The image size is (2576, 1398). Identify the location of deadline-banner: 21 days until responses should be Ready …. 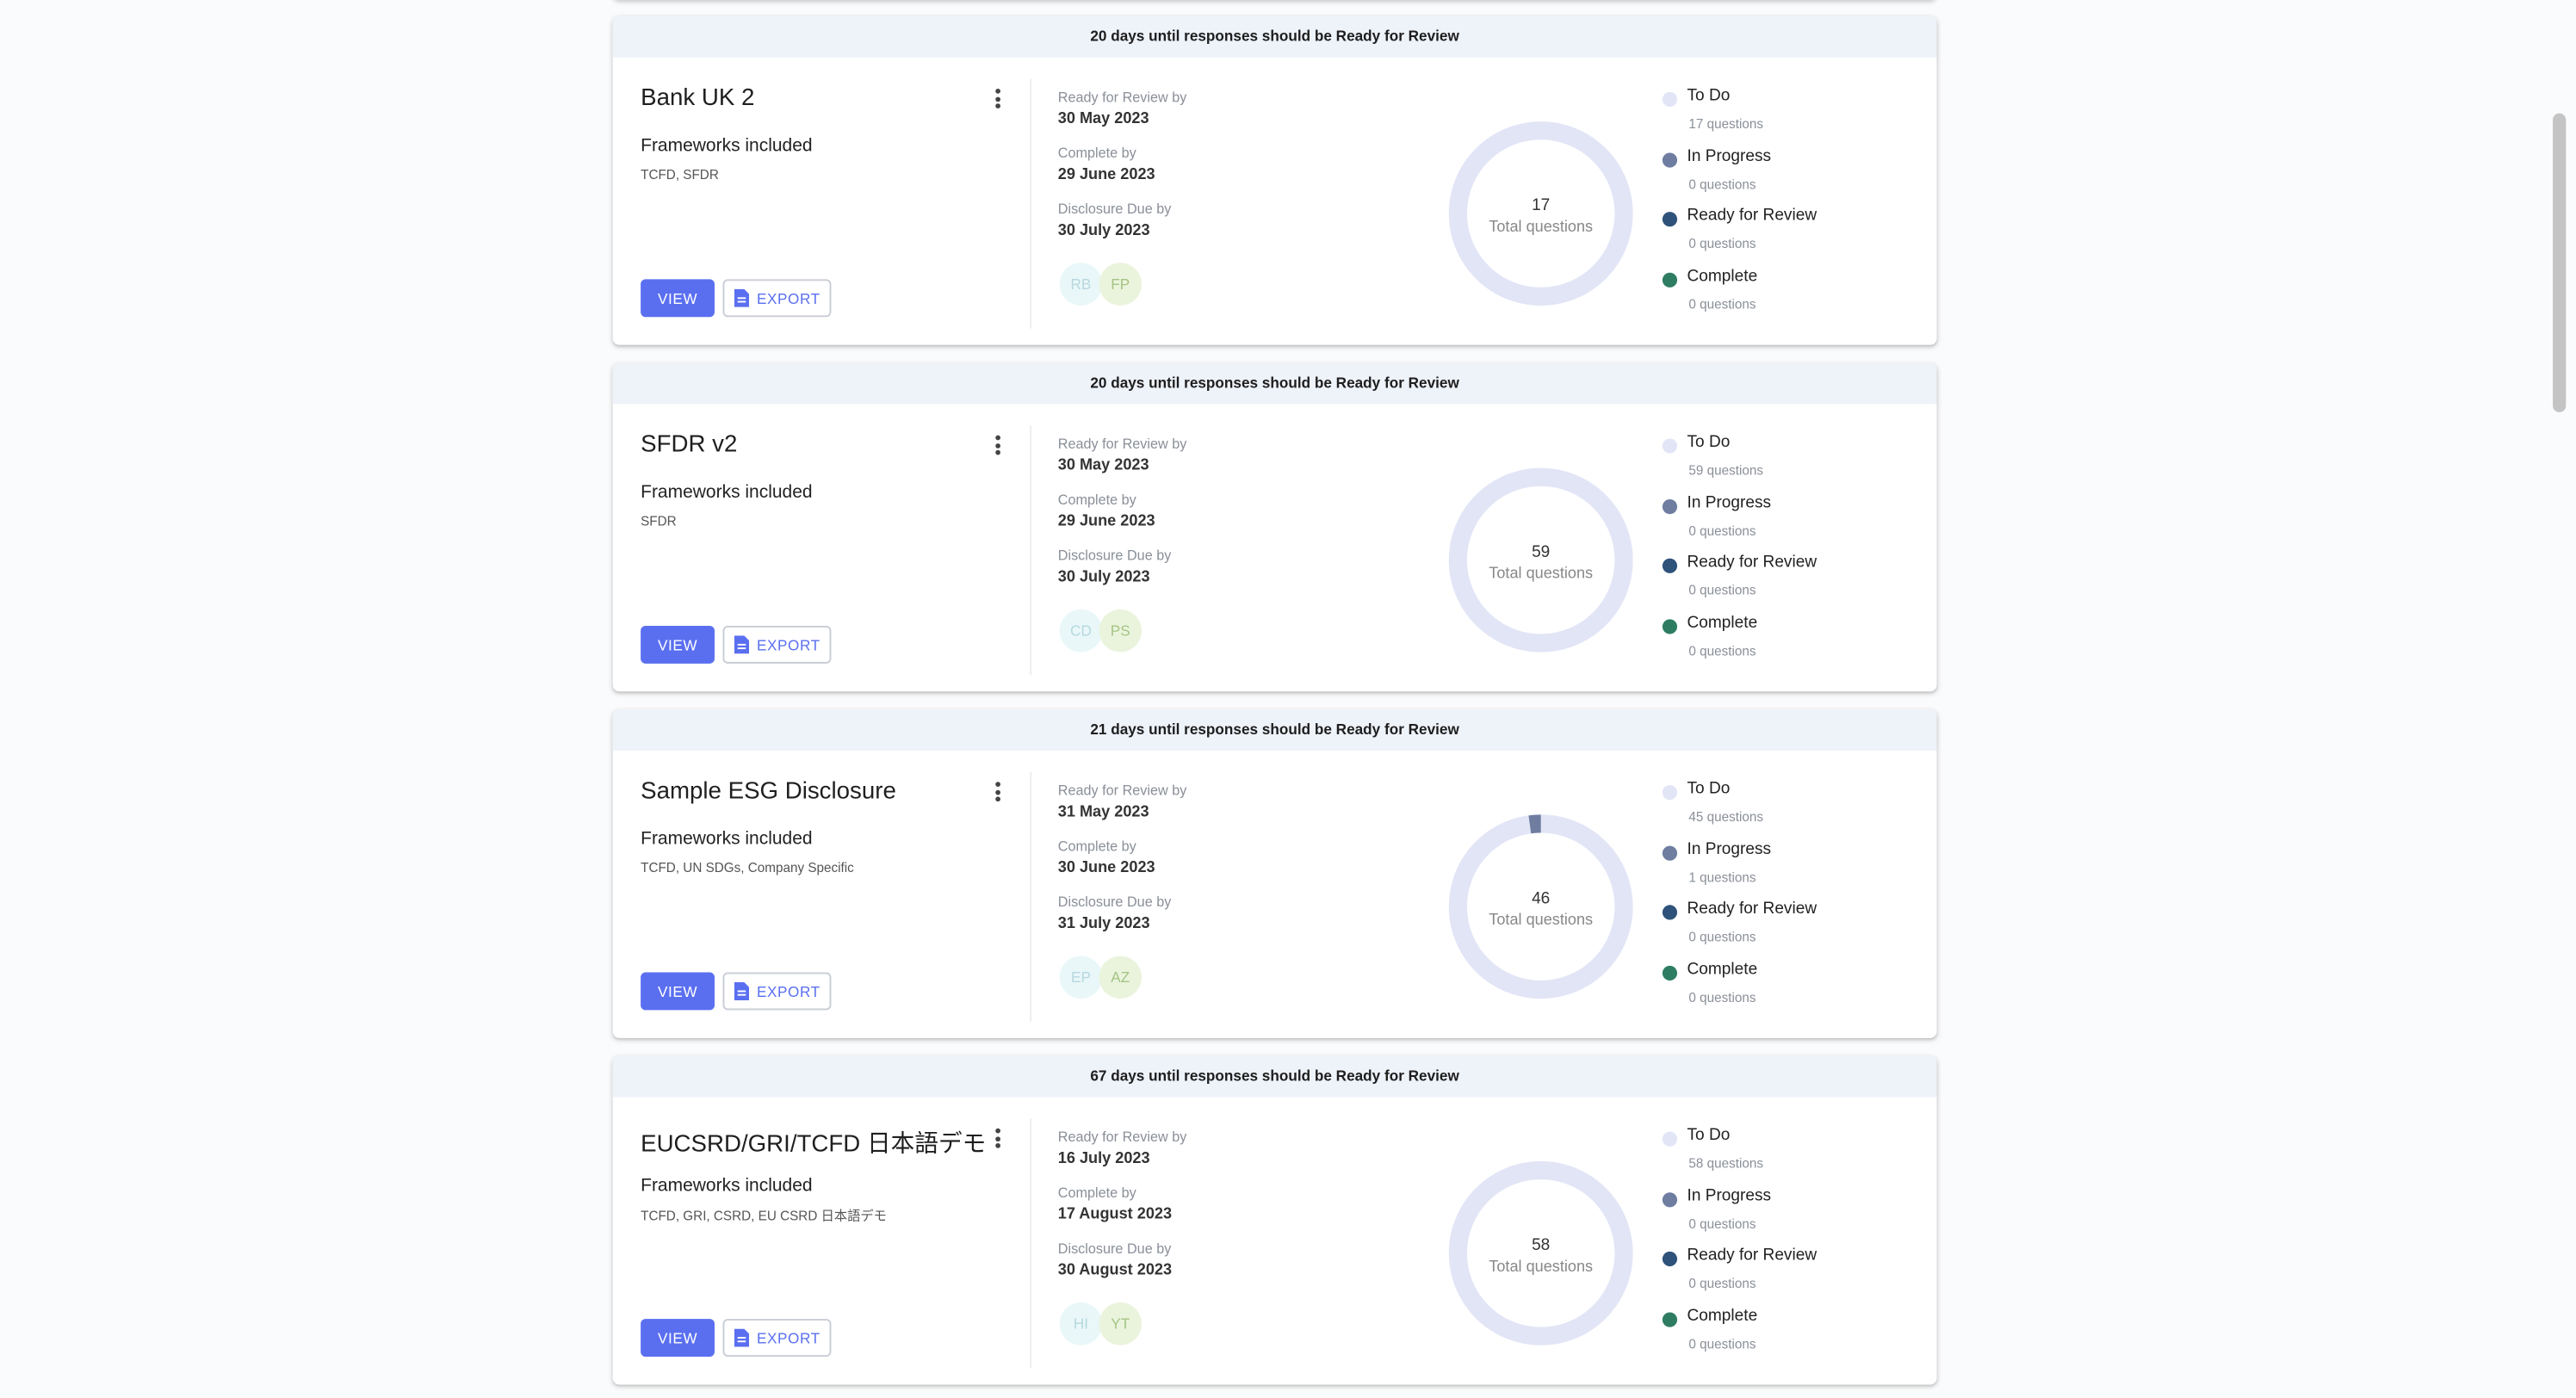
(1274, 730).